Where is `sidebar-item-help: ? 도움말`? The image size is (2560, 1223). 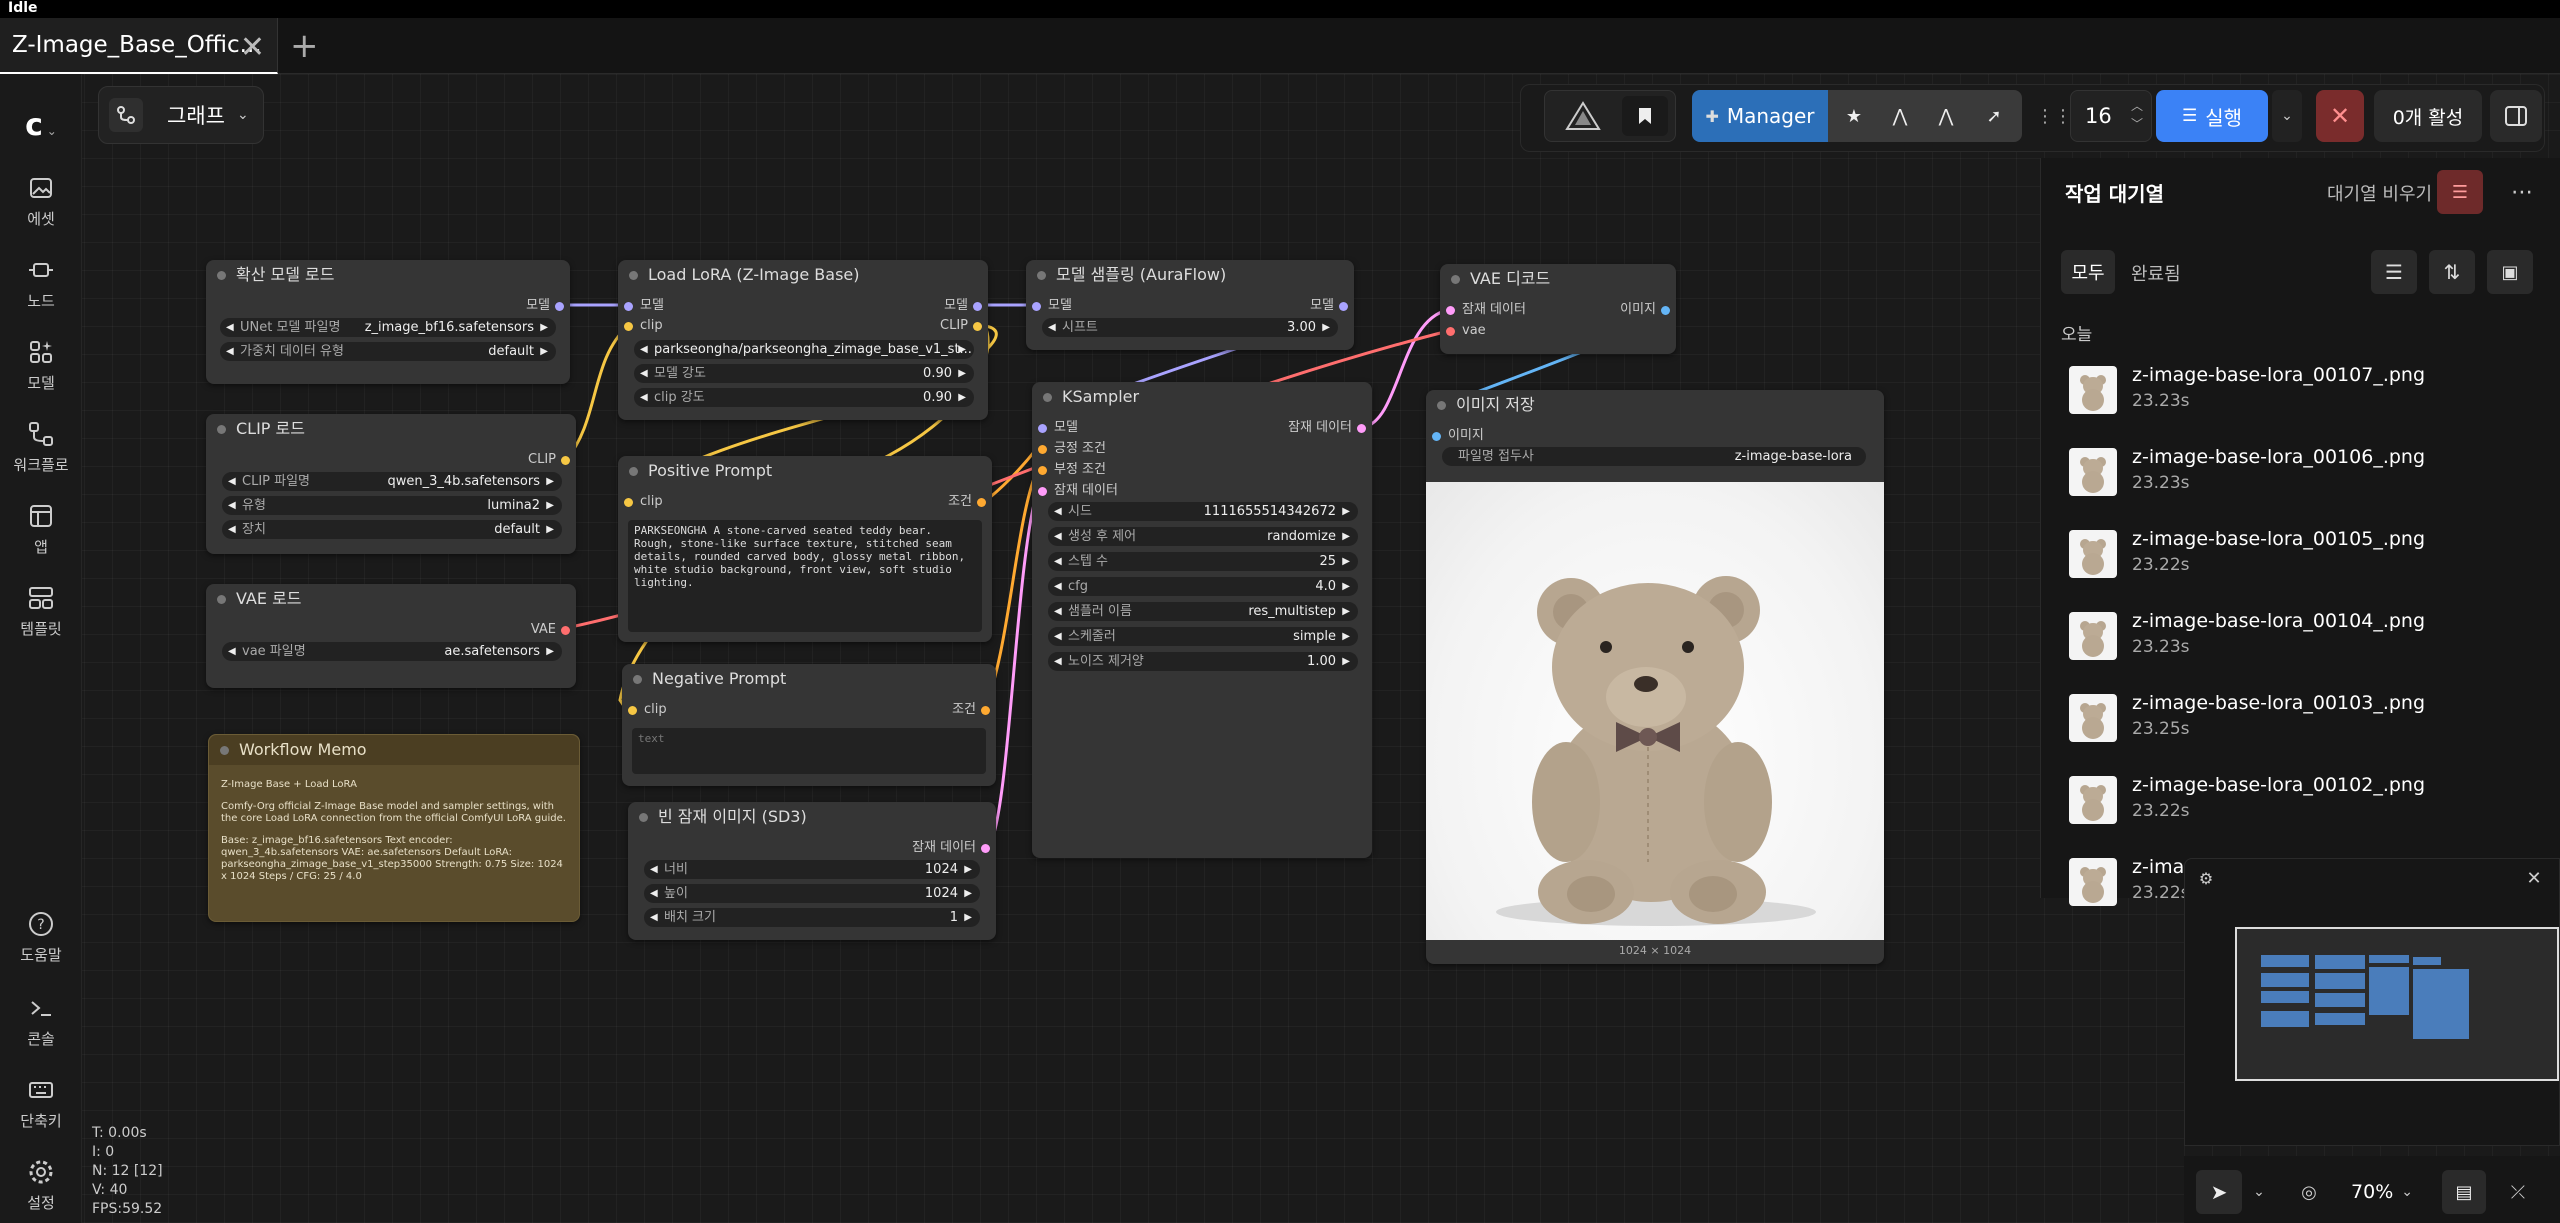
sidebar-item-help: ? 도움말 is located at coordinates (41, 937).